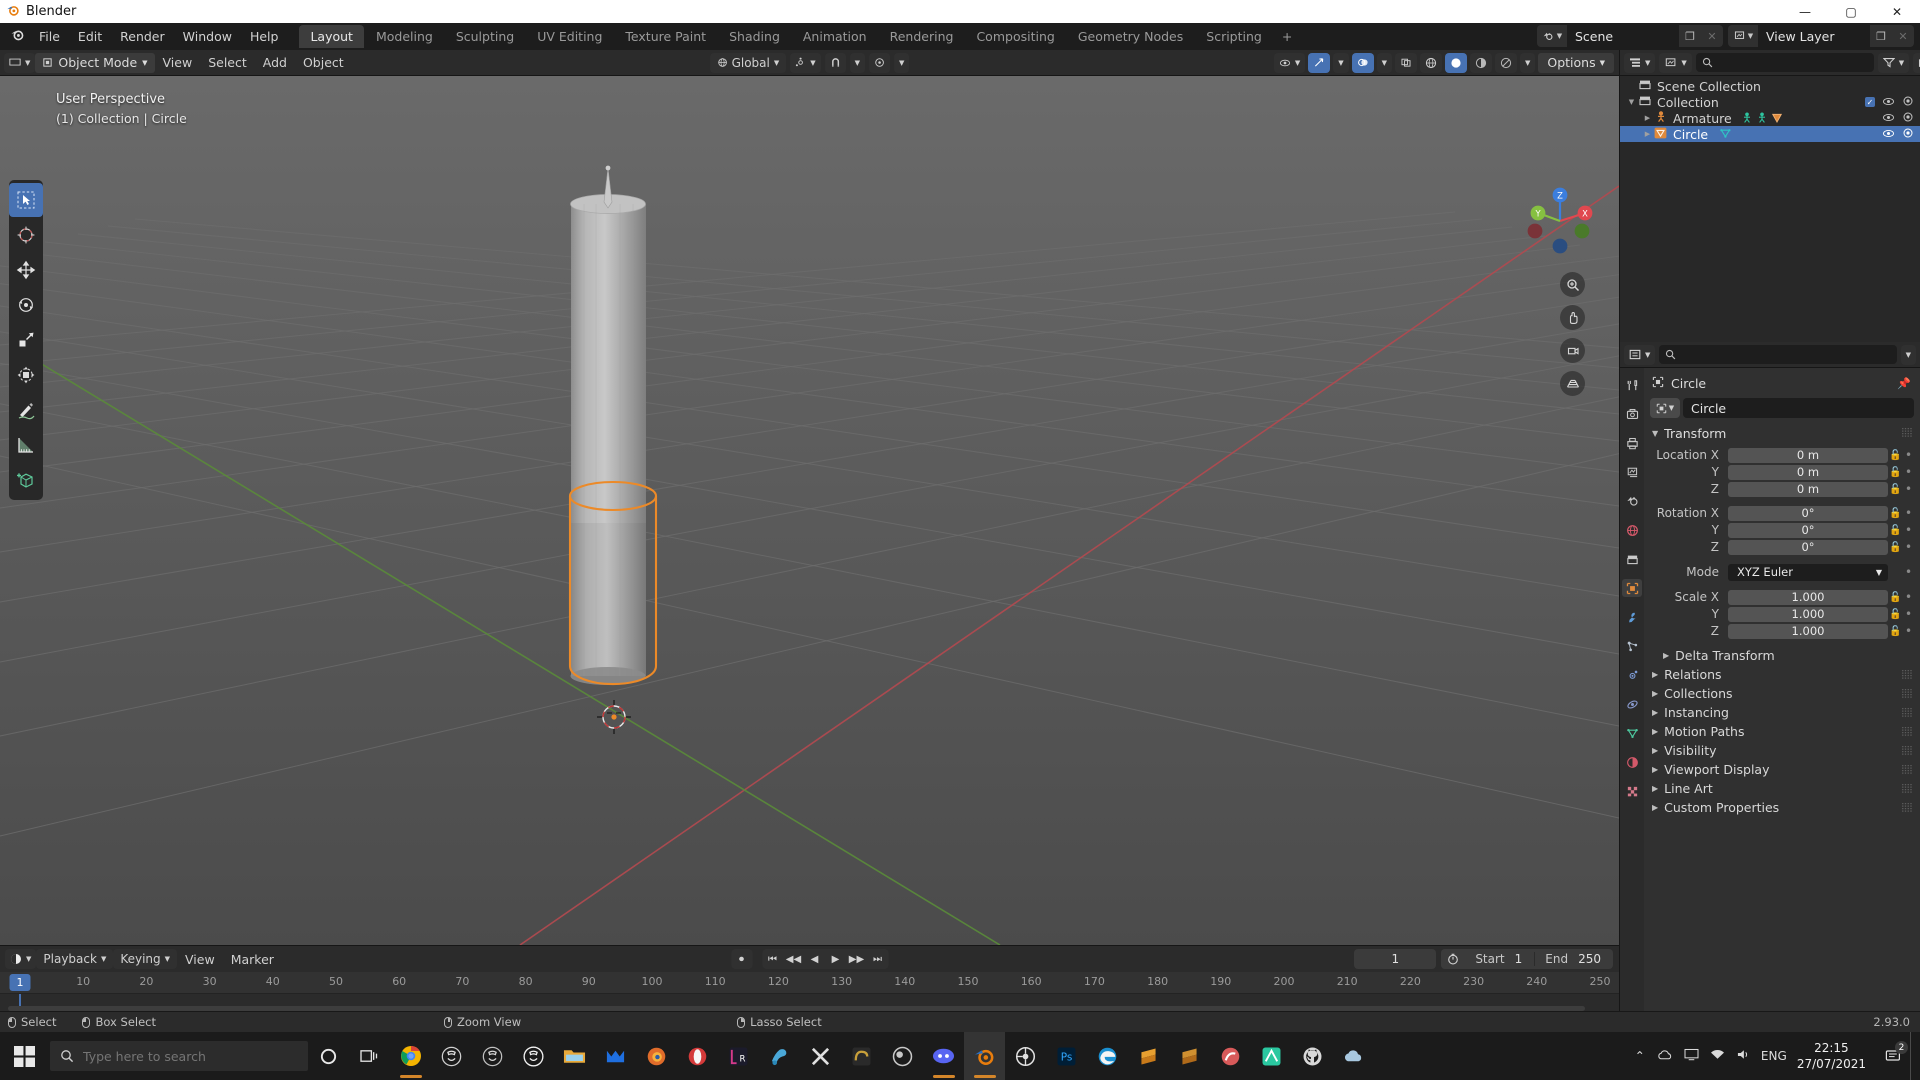  Describe the element at coordinates (1552, 36) in the screenshot. I see `scene-icon: ▼` at that location.